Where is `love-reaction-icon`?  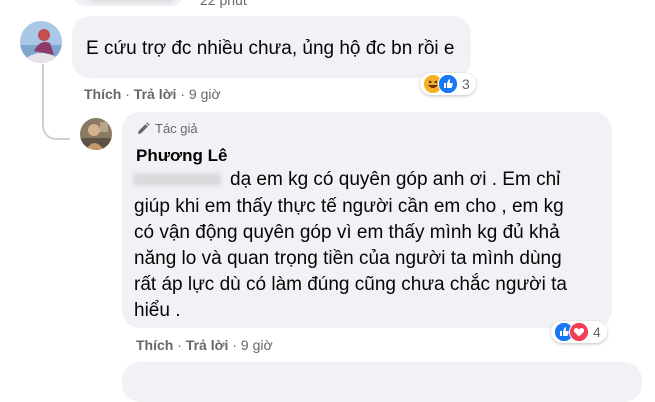 love-reaction-icon is located at coordinates (579, 332).